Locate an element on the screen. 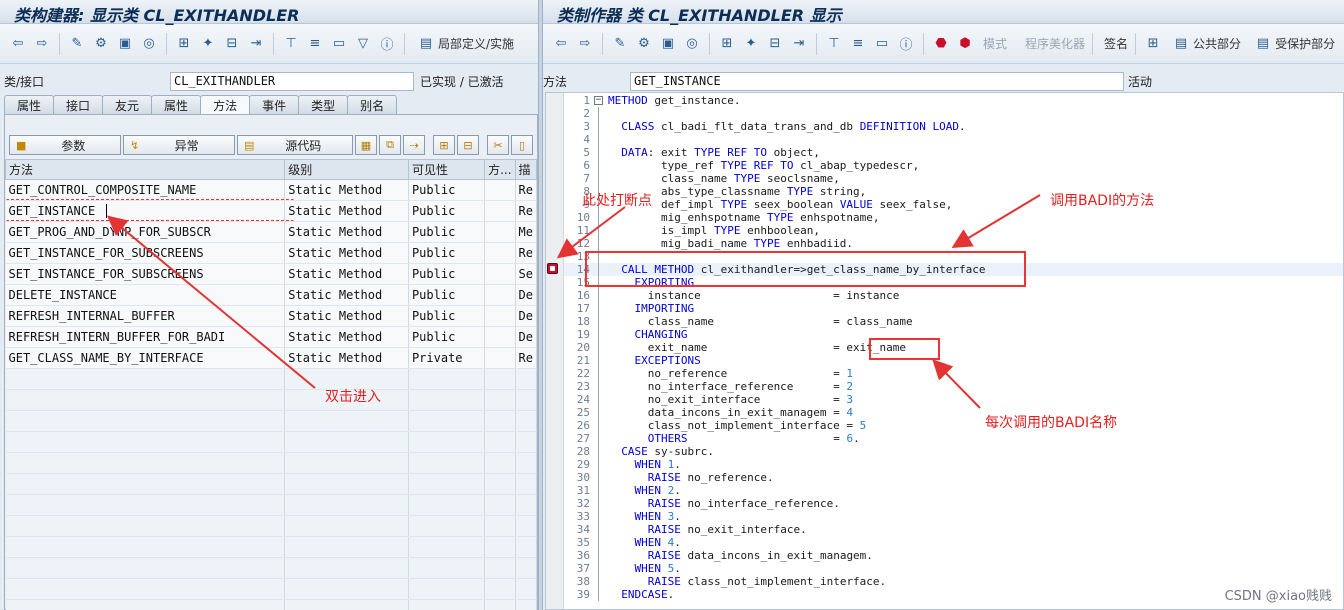  info-icon: ⓘ is located at coordinates (387, 44).